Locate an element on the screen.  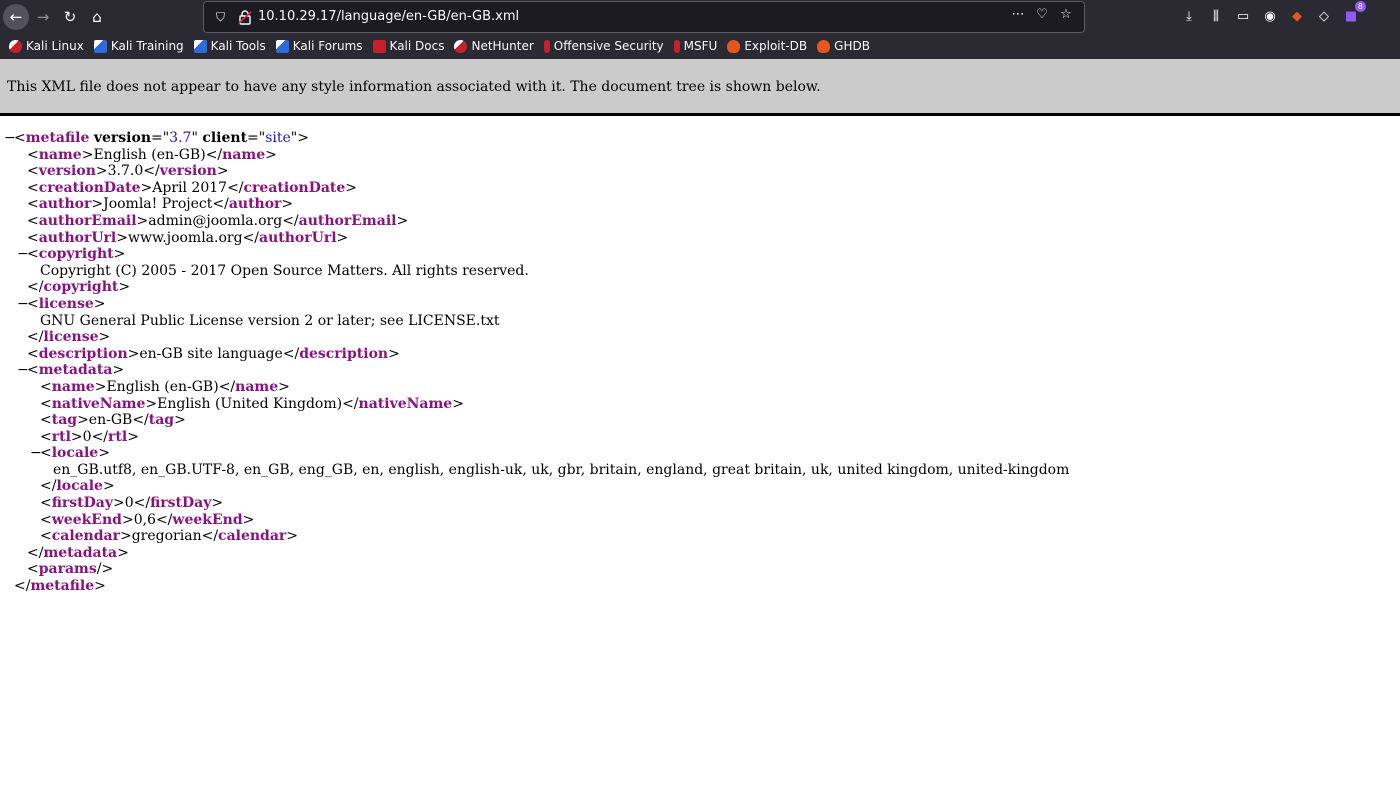
reload-icon: ↻ is located at coordinates (70, 17).